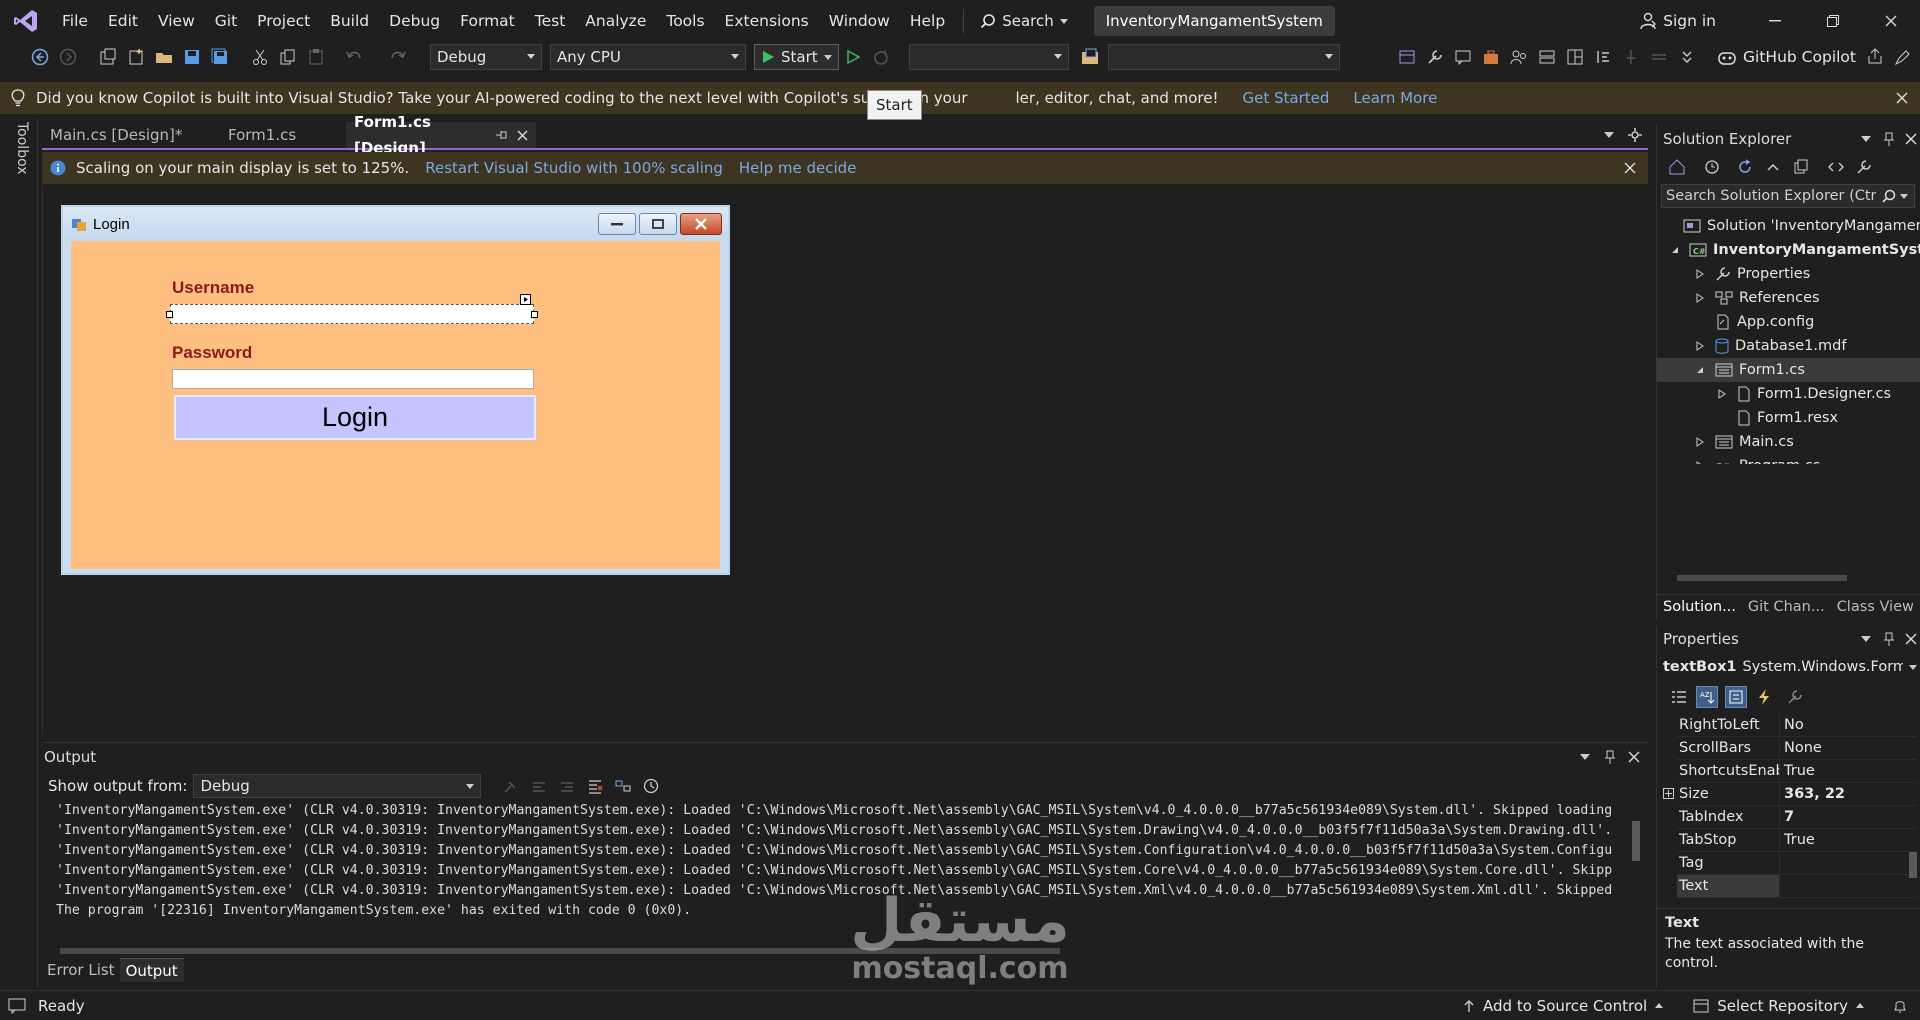  I want to click on alphabetical-icon: AZ, so click(1707, 697).